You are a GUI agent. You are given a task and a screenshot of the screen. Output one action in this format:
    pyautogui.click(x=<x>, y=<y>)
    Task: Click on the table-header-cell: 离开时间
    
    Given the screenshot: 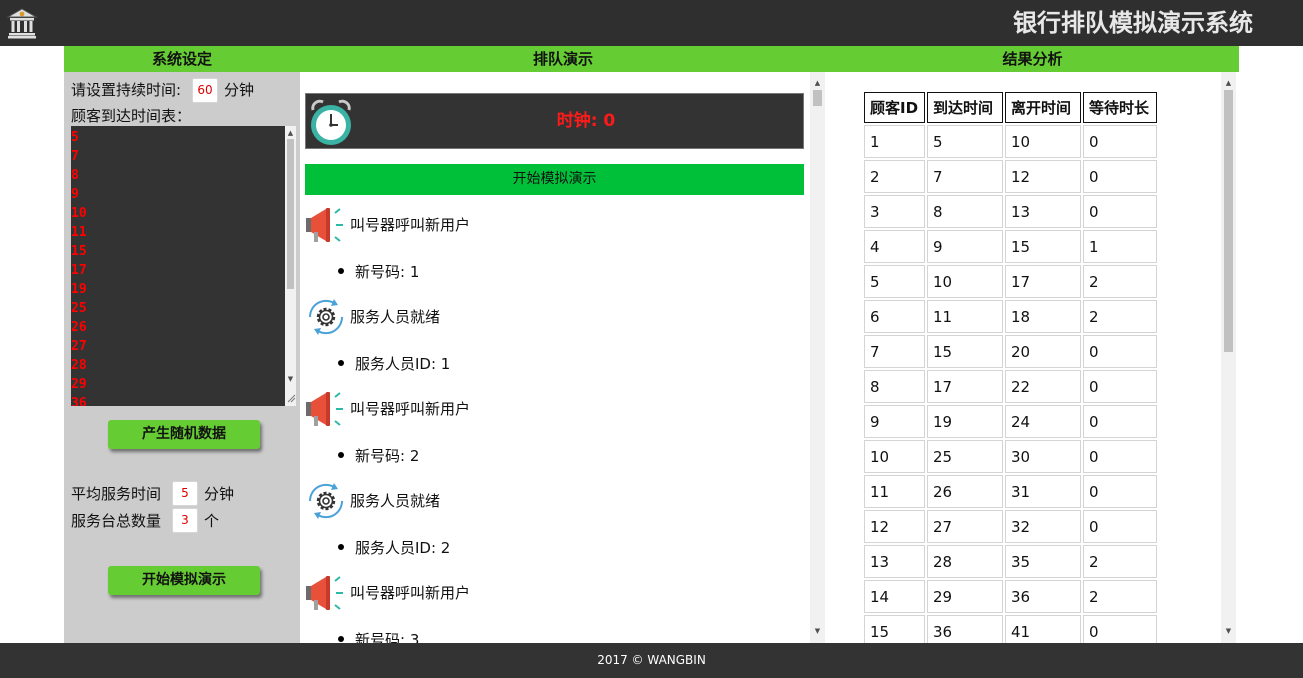 What is the action you would take?
    pyautogui.click(x=1043, y=107)
    